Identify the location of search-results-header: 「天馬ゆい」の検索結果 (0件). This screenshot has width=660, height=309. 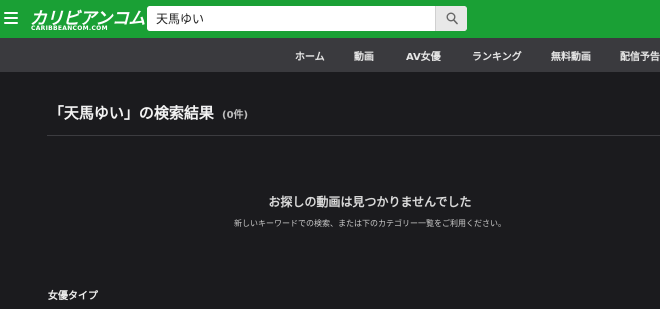
(148, 112).